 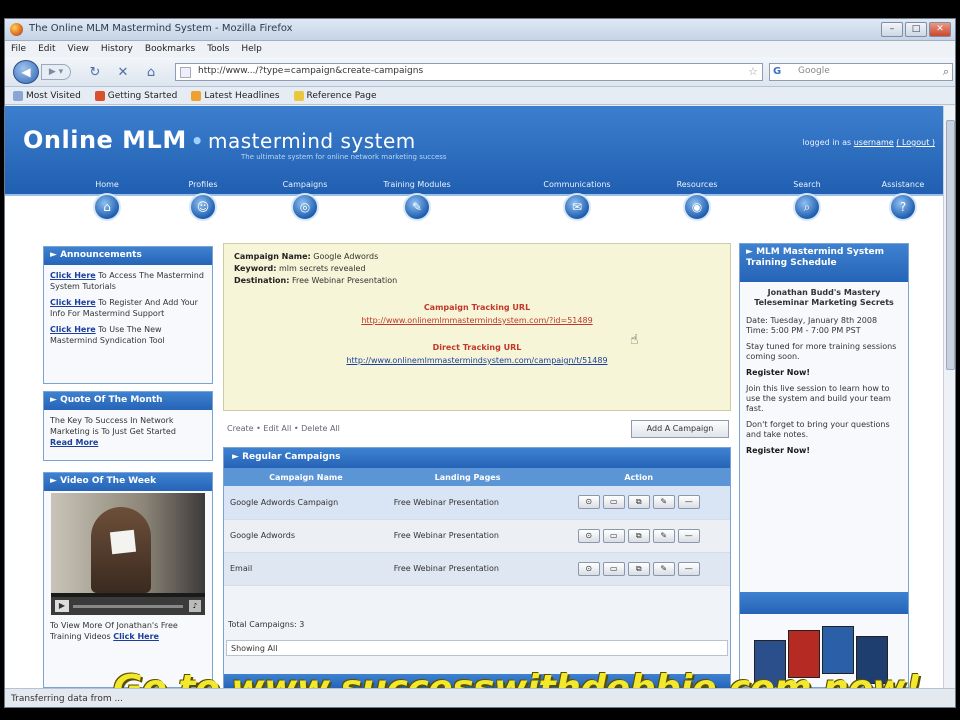 I want to click on nav-resources: Resources ◉, so click(x=697, y=200).